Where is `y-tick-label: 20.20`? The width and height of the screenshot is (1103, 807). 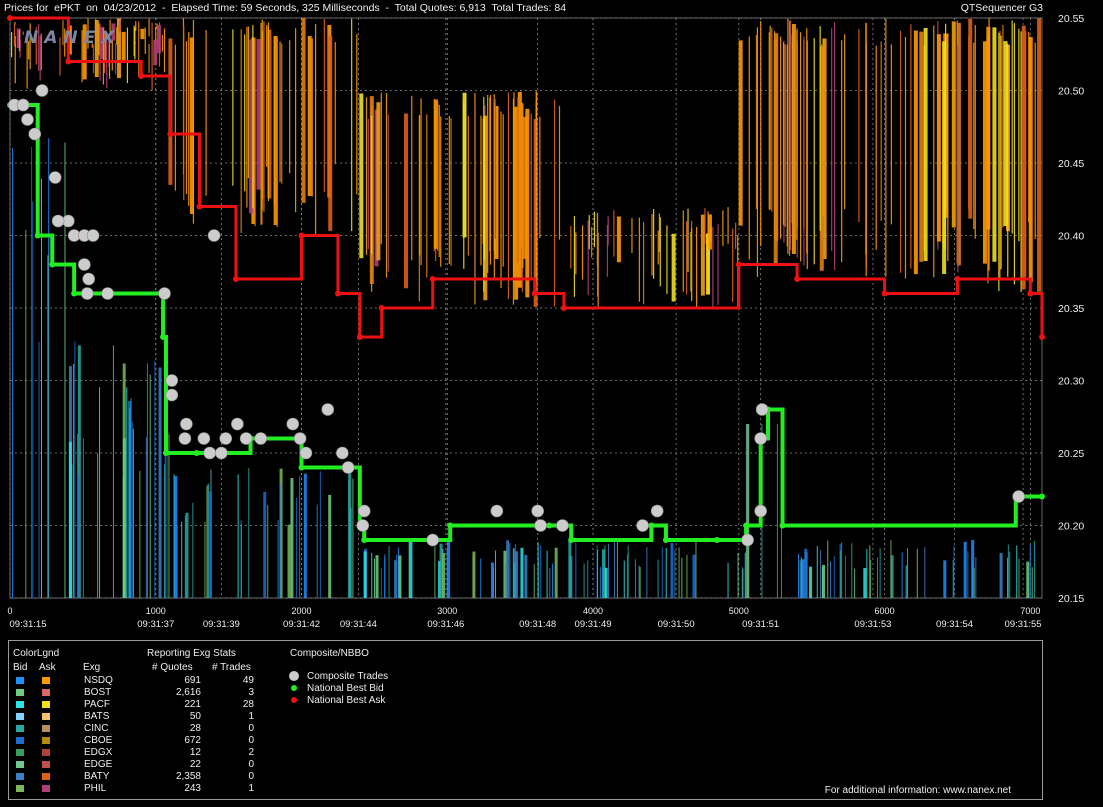
y-tick-label: 20.20 is located at coordinates (1071, 527).